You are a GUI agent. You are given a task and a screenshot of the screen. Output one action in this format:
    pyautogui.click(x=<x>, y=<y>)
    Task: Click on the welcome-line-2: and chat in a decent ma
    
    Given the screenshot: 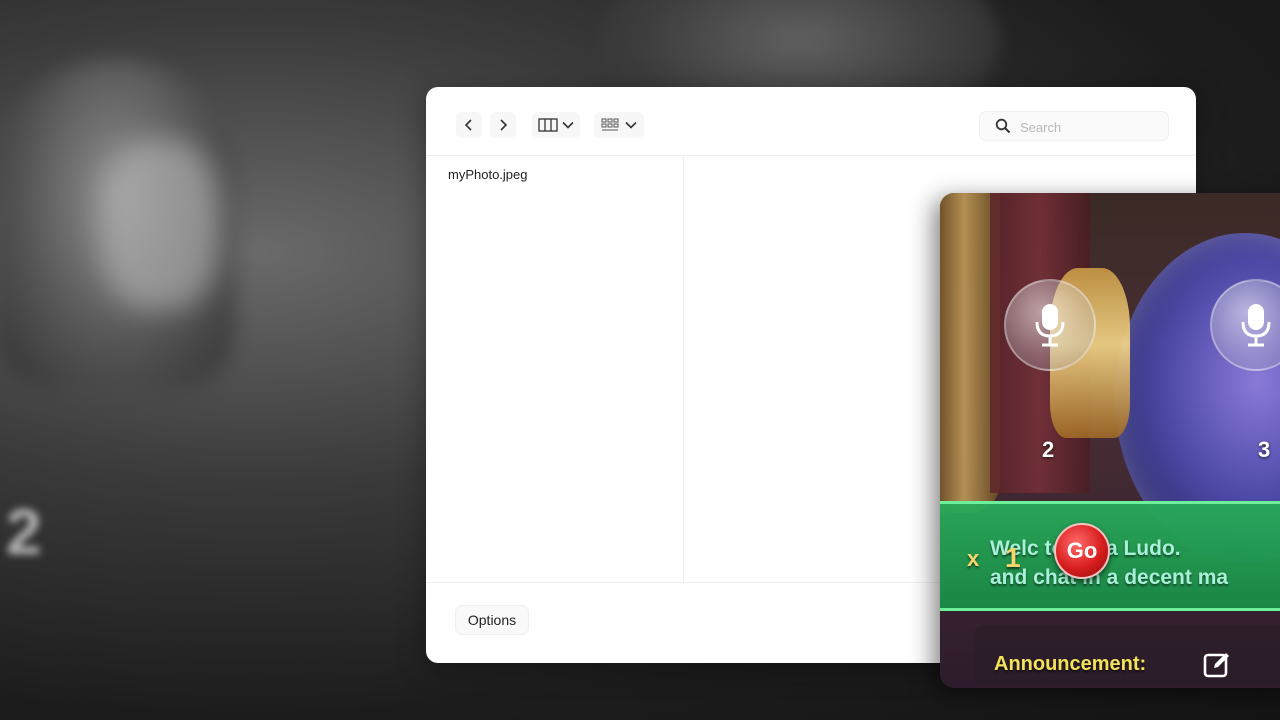 What is the action you would take?
    pyautogui.click(x=1109, y=577)
    